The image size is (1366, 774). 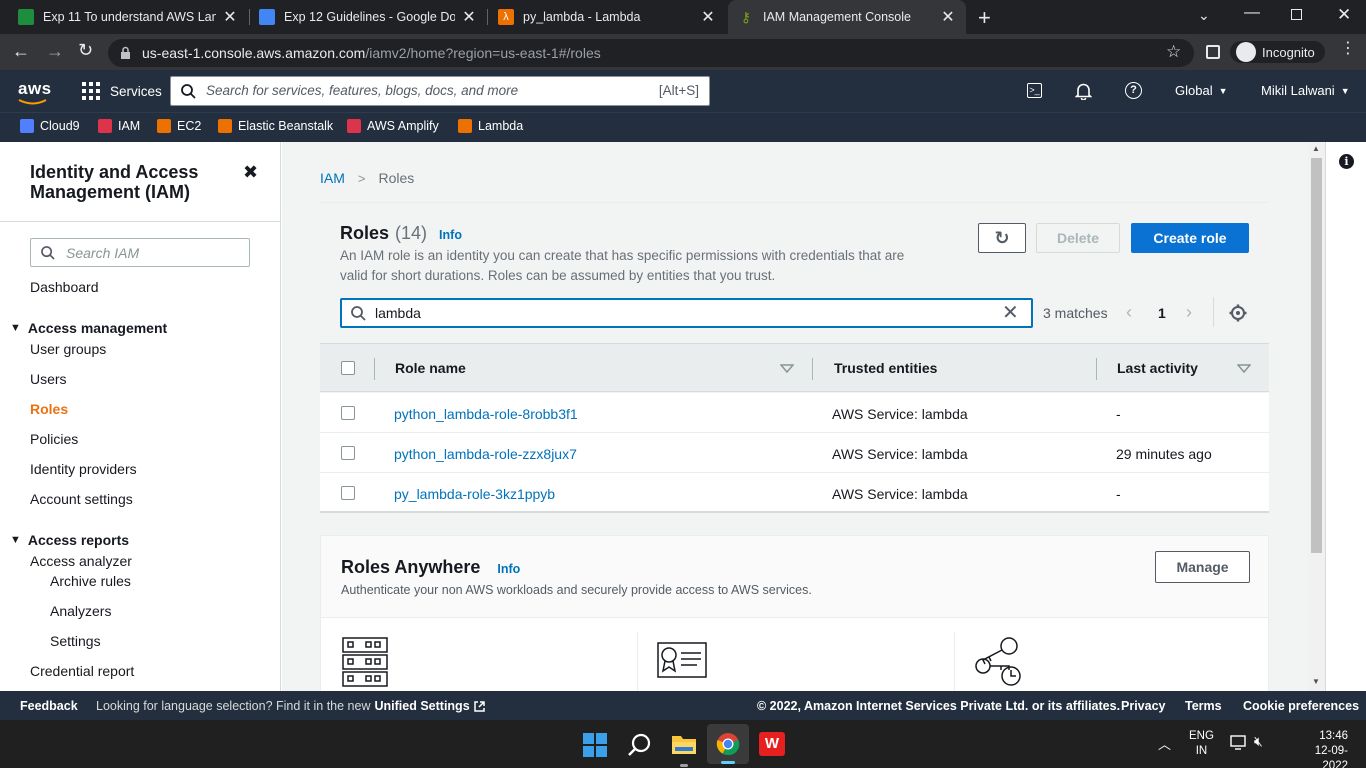 What do you see at coordinates (1034, 90) in the screenshot?
I see `cloudshell-icon: >_` at bounding box center [1034, 90].